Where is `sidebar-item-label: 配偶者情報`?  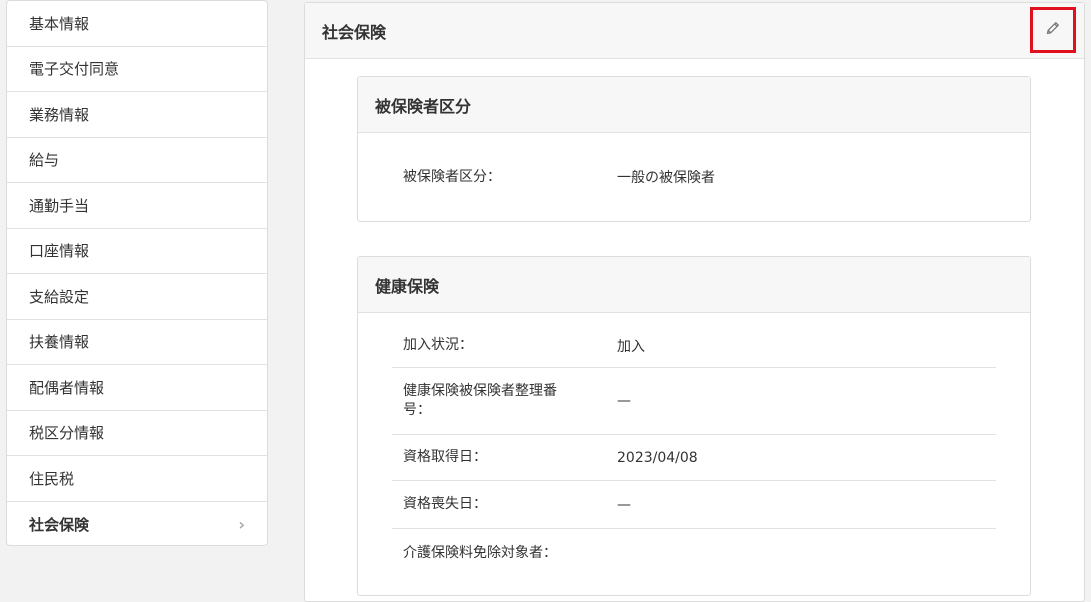
sidebar-item-label: 配偶者情報 is located at coordinates (67, 387).